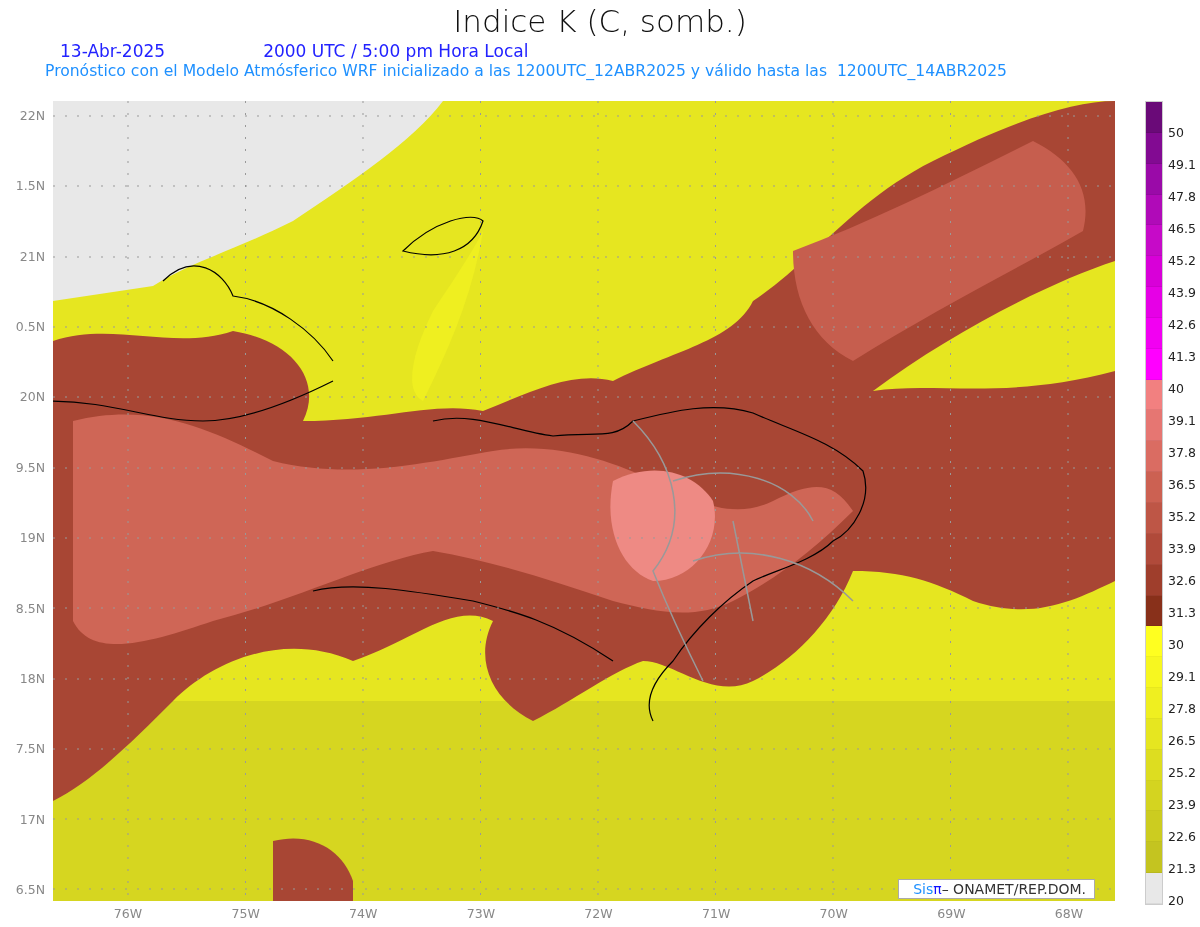 Image resolution: width=1200 pixels, height=927 pixels. I want to click on scale-value-label: 43.9, so click(1182, 293).